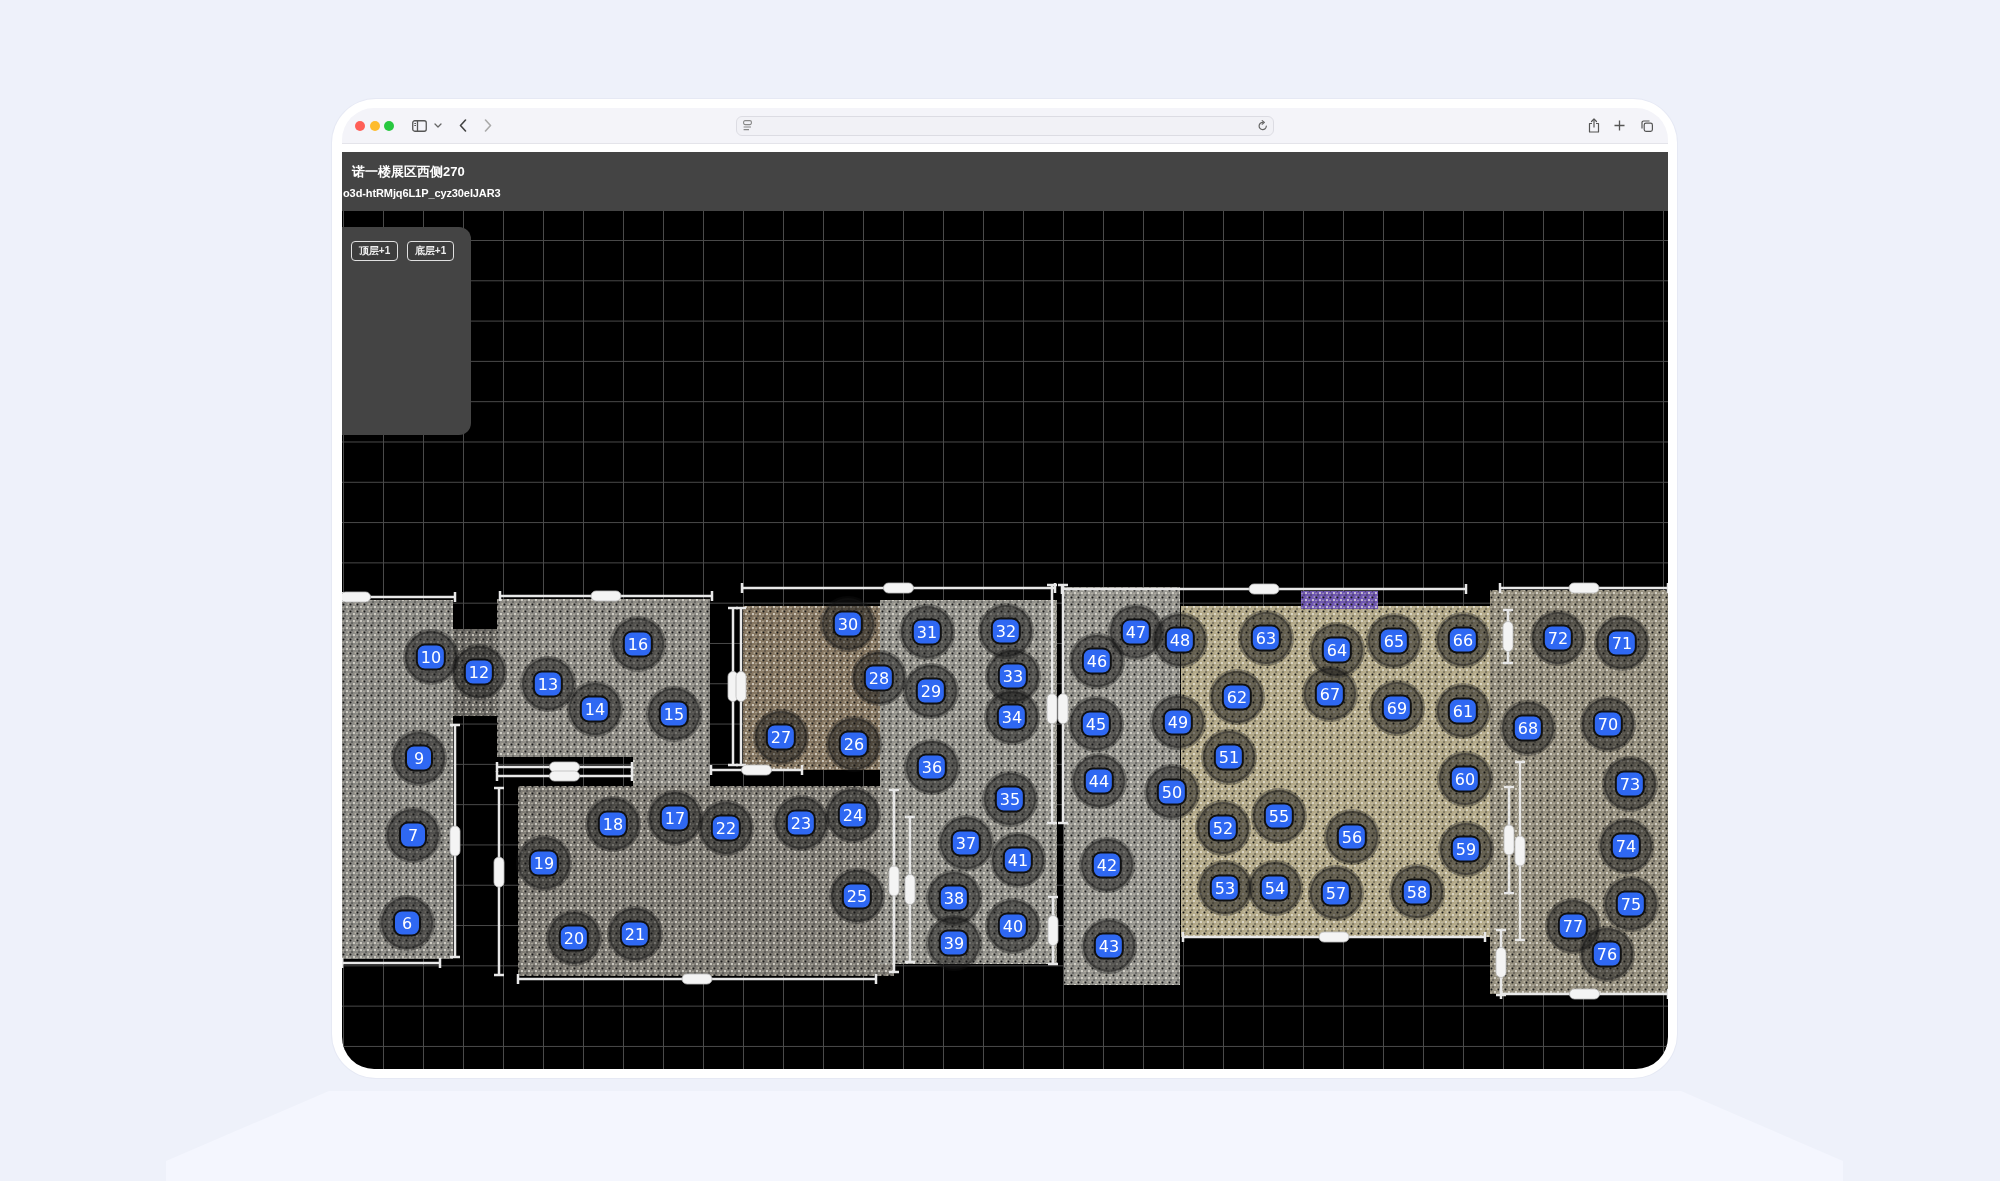  What do you see at coordinates (463, 125) in the screenshot?
I see `back-icon` at bounding box center [463, 125].